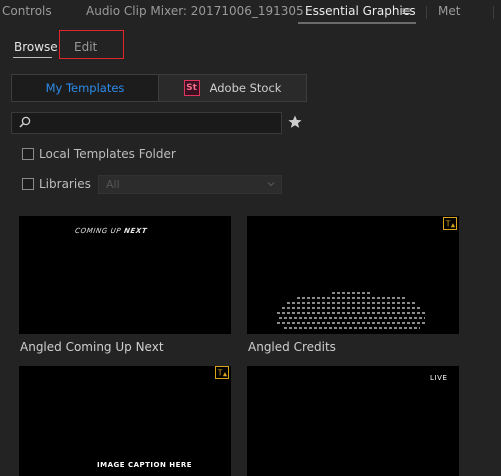 The image size is (501, 476). What do you see at coordinates (113, 184) in the screenshot?
I see `libraries-select-value: All` at bounding box center [113, 184].